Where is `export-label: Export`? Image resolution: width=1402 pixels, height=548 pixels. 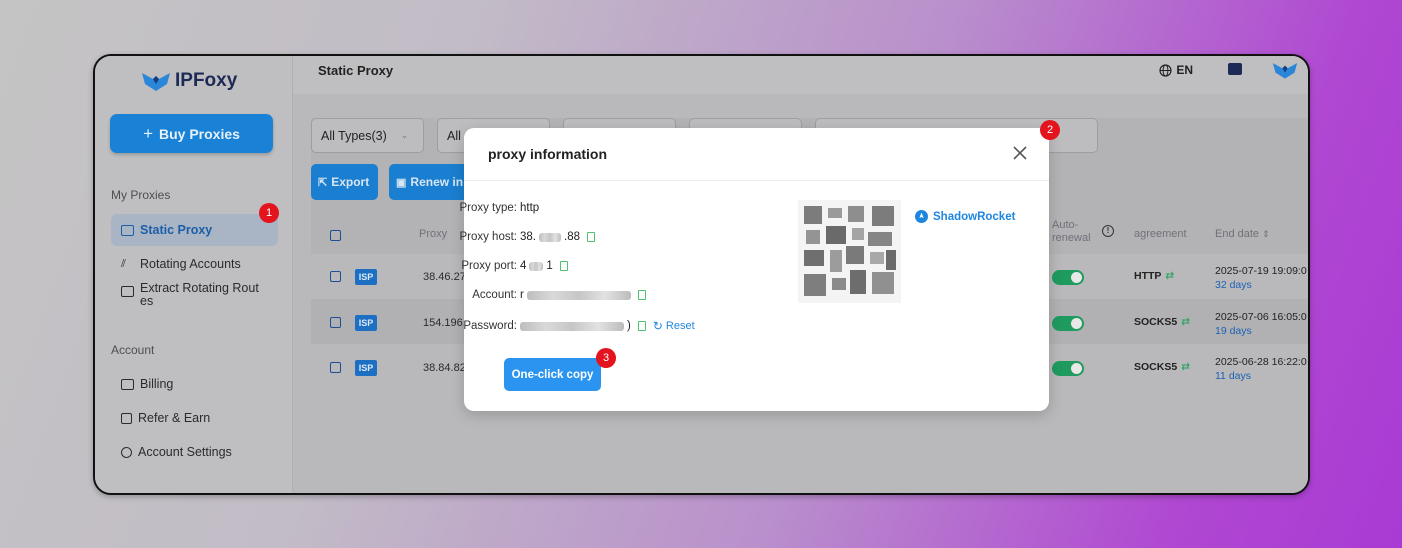 export-label: Export is located at coordinates (350, 182).